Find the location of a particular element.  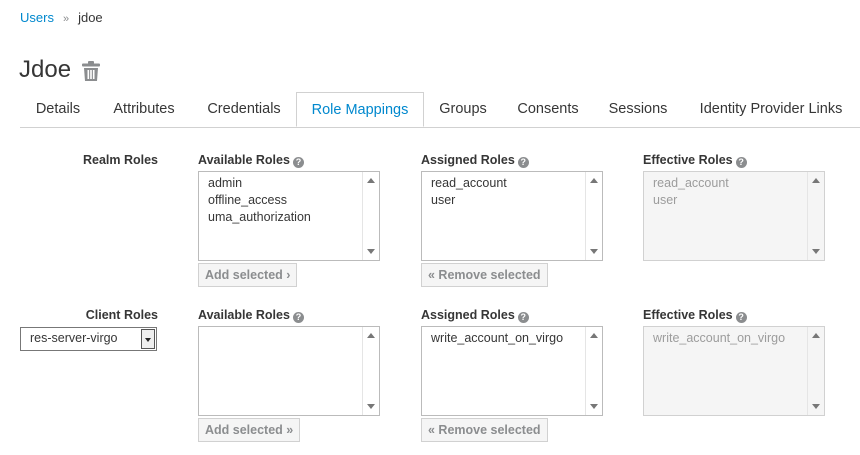

client-effective-label: Effective Roles? is located at coordinates (695, 315).